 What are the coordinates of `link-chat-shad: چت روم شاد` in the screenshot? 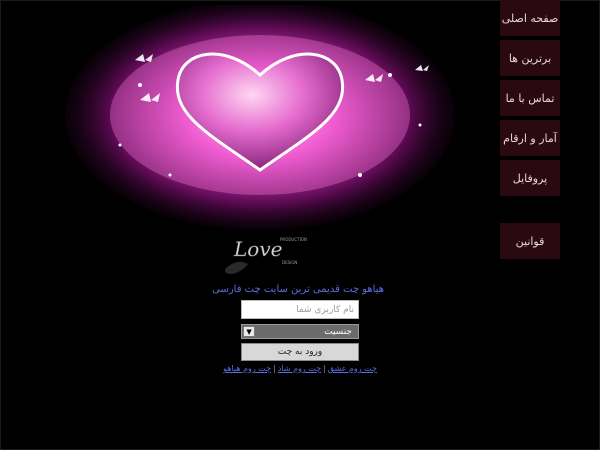 It's located at (299, 368).